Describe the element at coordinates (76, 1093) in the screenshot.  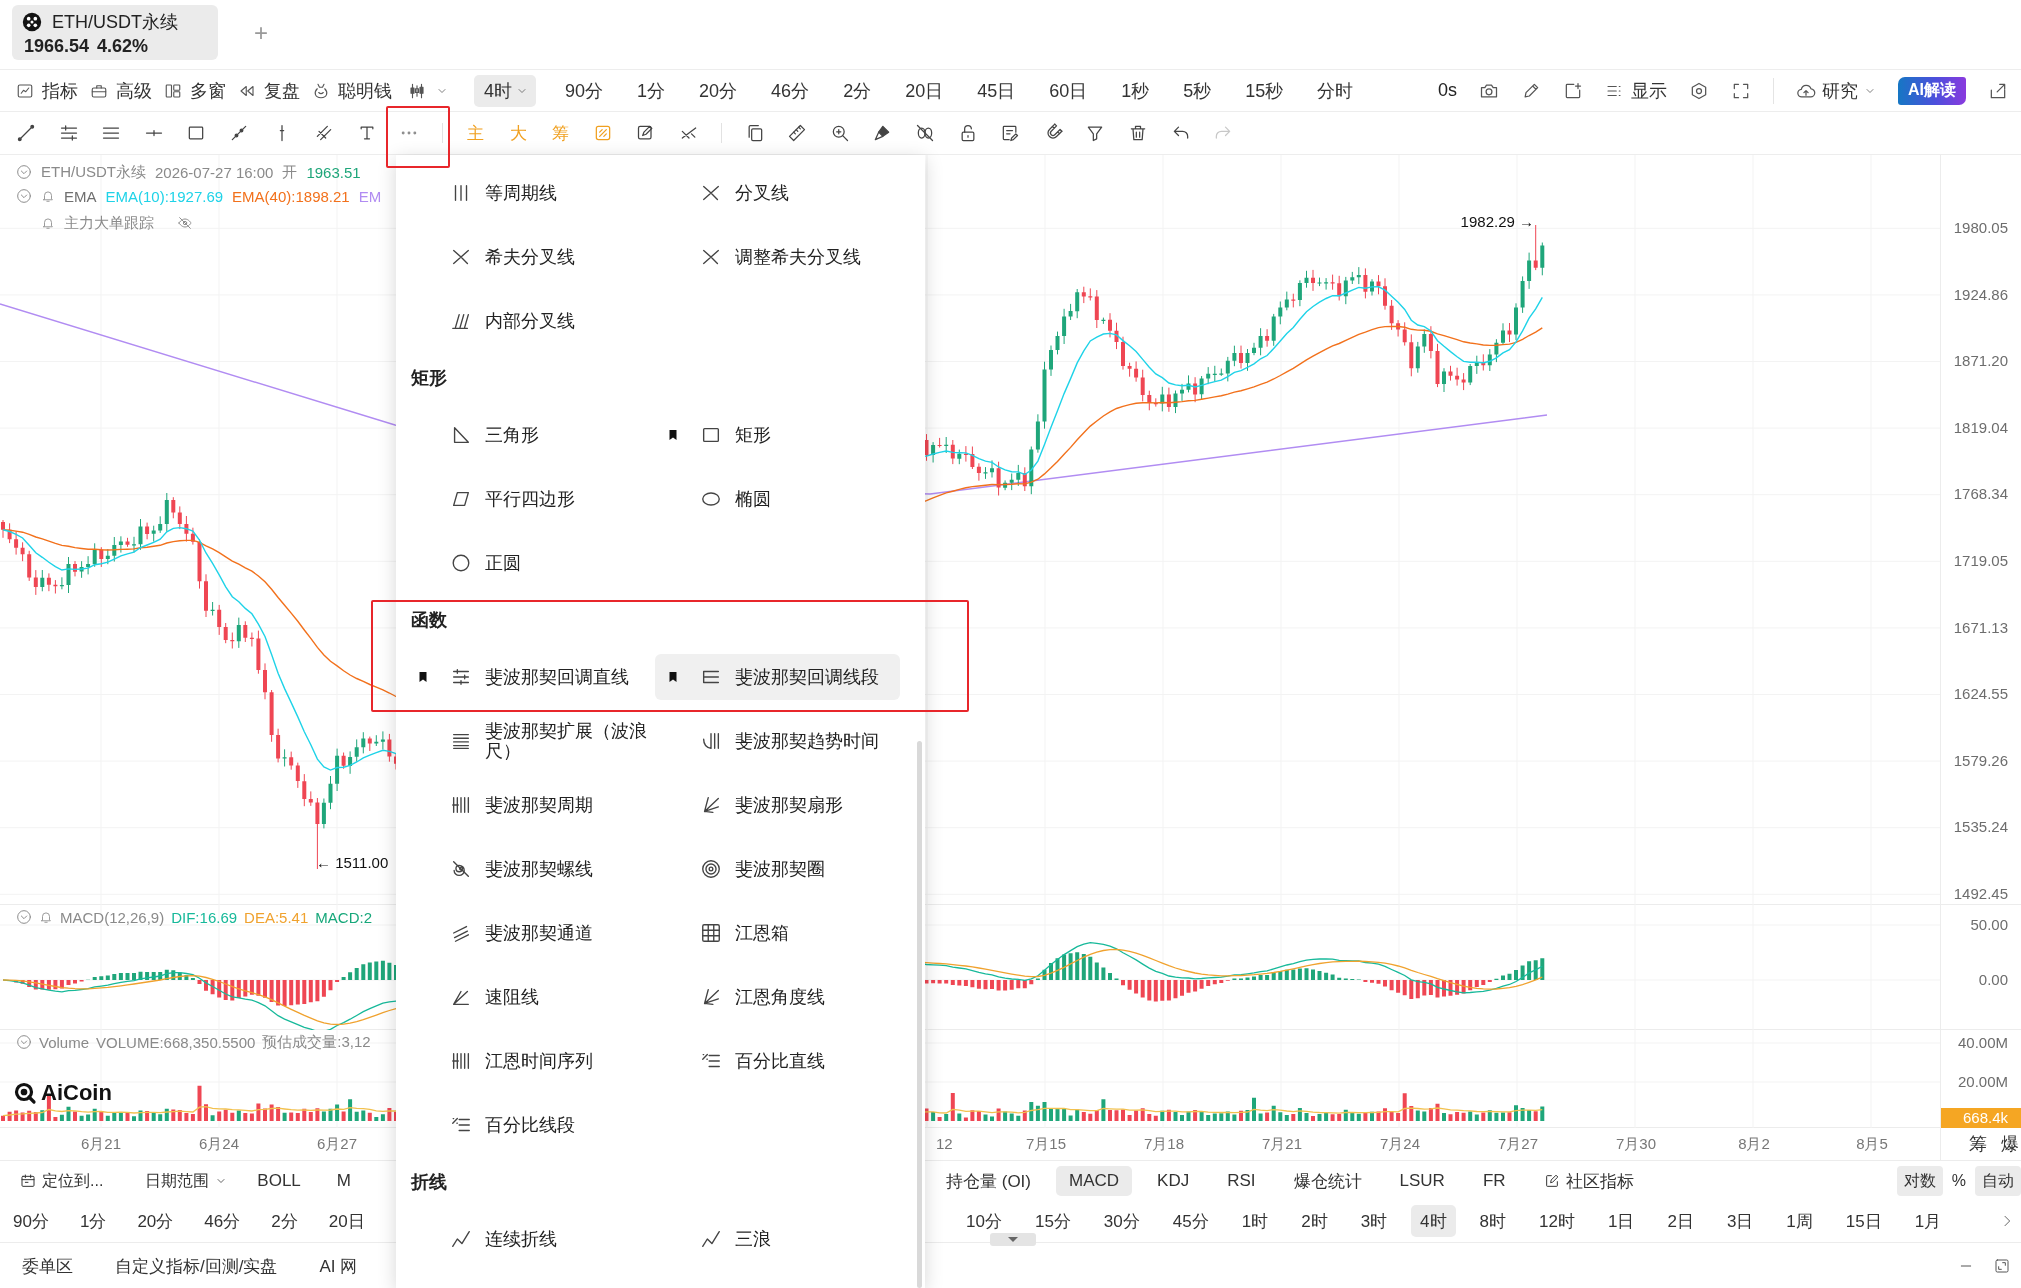
I see `logo-text: AiCoin` at that location.